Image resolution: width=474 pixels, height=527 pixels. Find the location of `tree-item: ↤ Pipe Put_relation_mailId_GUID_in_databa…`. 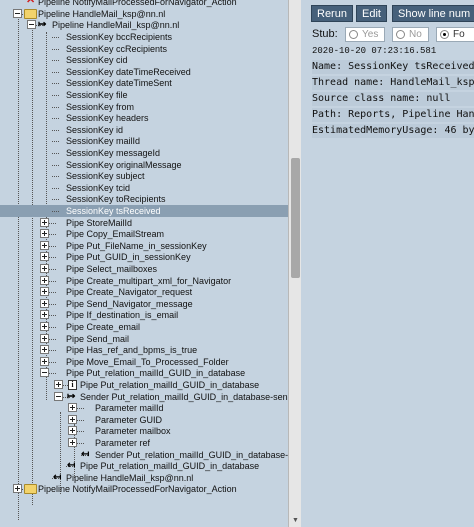

tree-item: ↤ Pipe Put_relation_mailId_GUID_in_databa… is located at coordinates (144, 466).